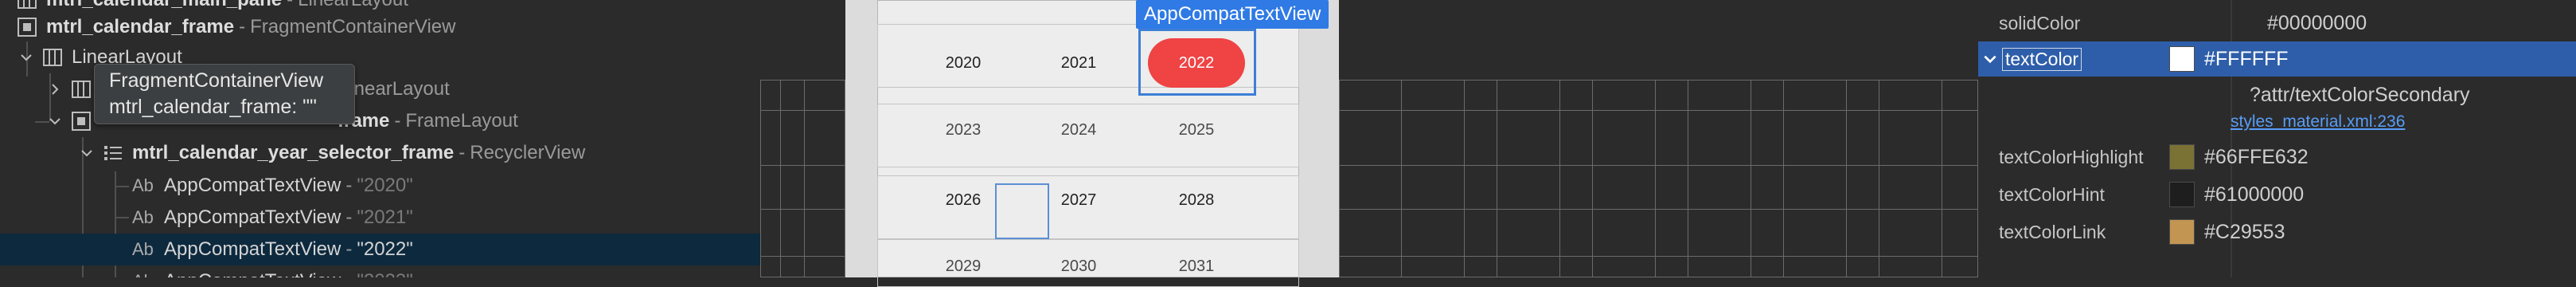  Describe the element at coordinates (385, 249) in the screenshot. I see `tree-row-text: "2022"` at that location.